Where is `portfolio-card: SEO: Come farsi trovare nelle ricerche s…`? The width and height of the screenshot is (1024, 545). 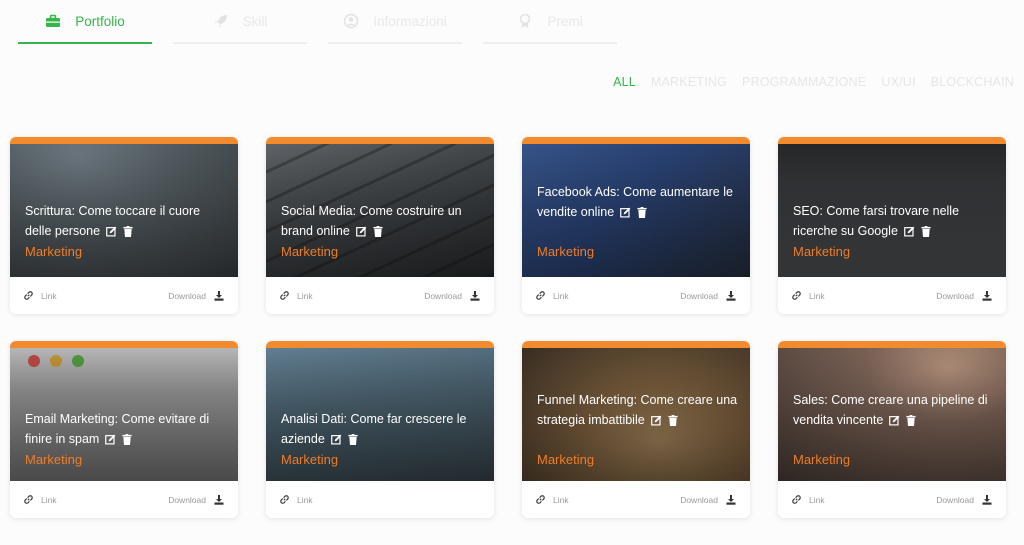
portfolio-card: SEO: Come farsi trovare nelle ricerche s… is located at coordinates (892, 225).